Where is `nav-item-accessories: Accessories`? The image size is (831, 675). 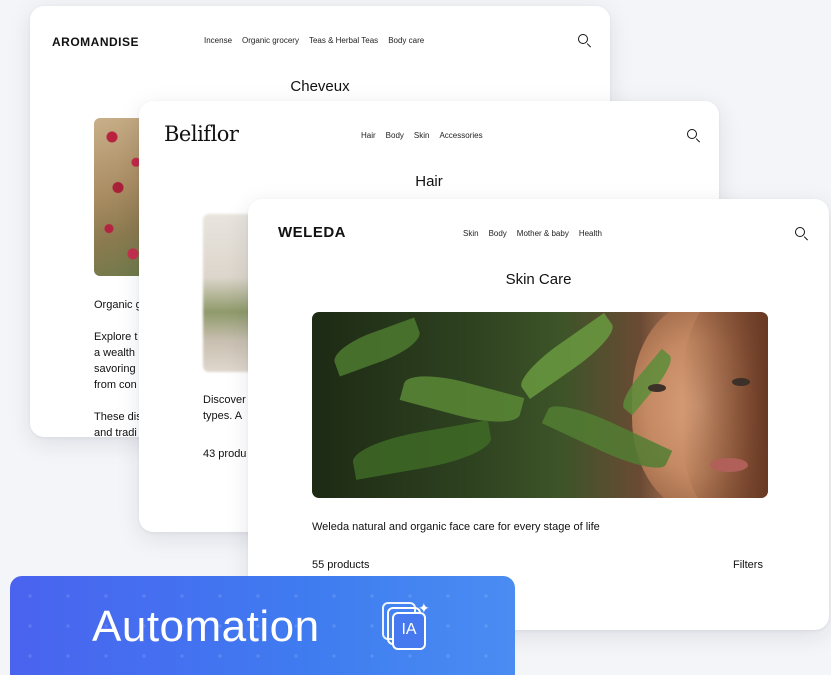 nav-item-accessories: Accessories is located at coordinates (460, 135).